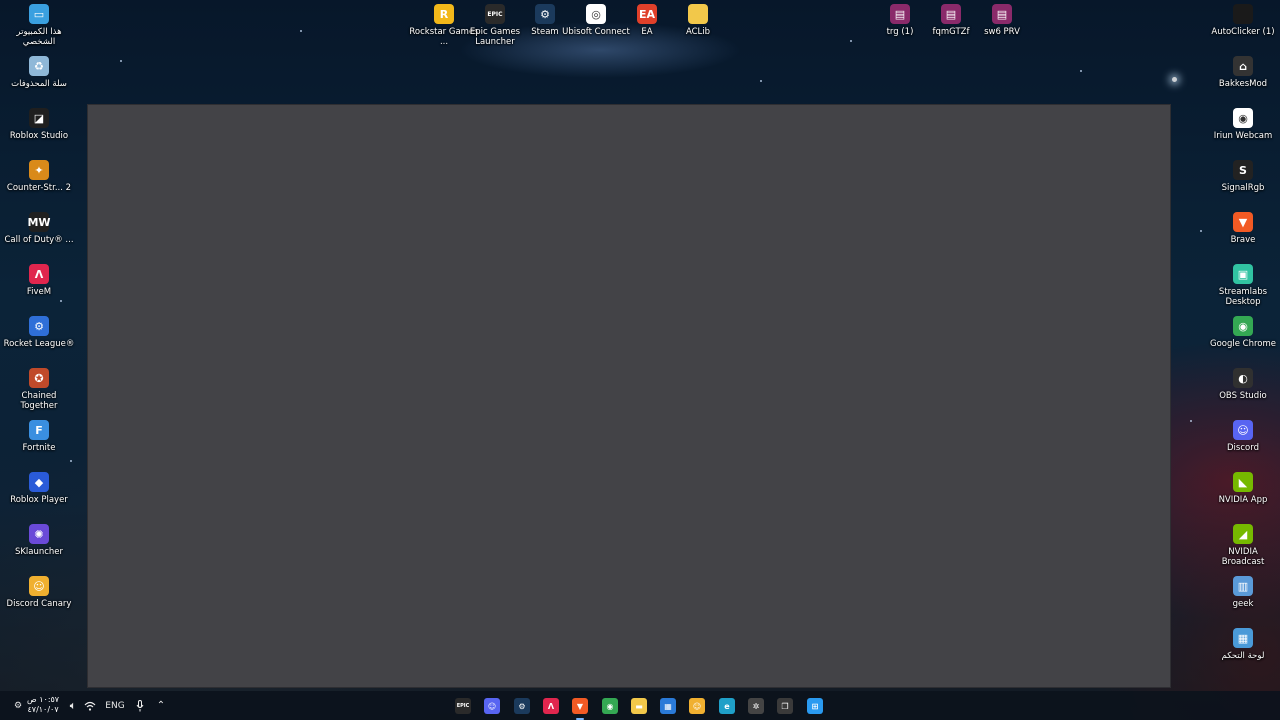  I want to click on fivem-icon: Λ, so click(551, 706).